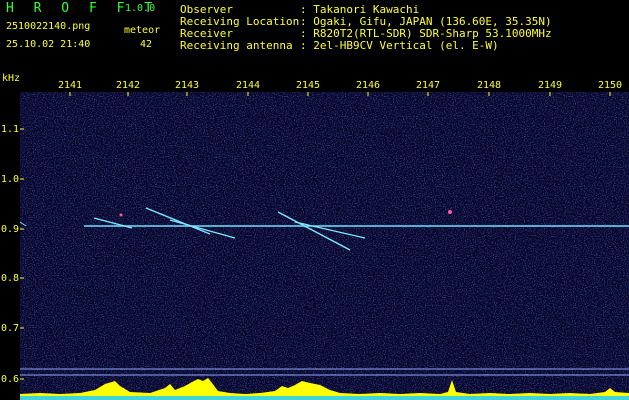  Describe the element at coordinates (236, 45) in the screenshot. I see `antenna-label: Receiving antenna` at that location.